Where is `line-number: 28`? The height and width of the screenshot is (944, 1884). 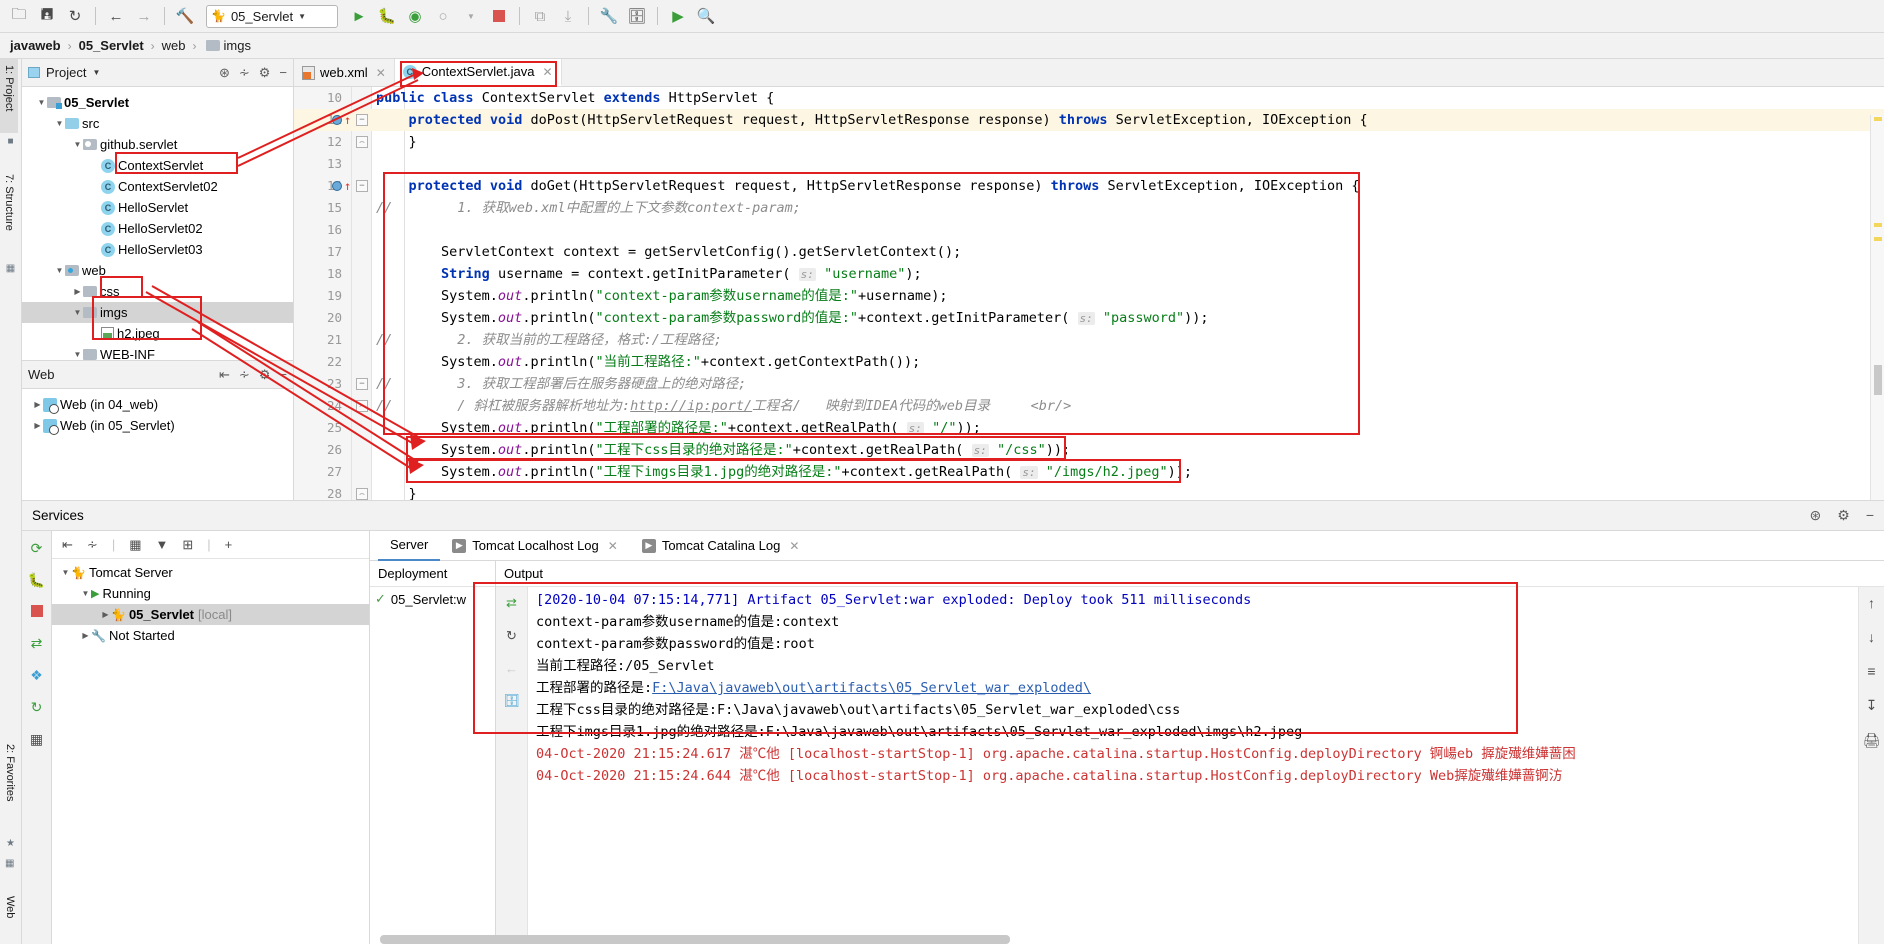 line-number: 28 is located at coordinates (318, 491).